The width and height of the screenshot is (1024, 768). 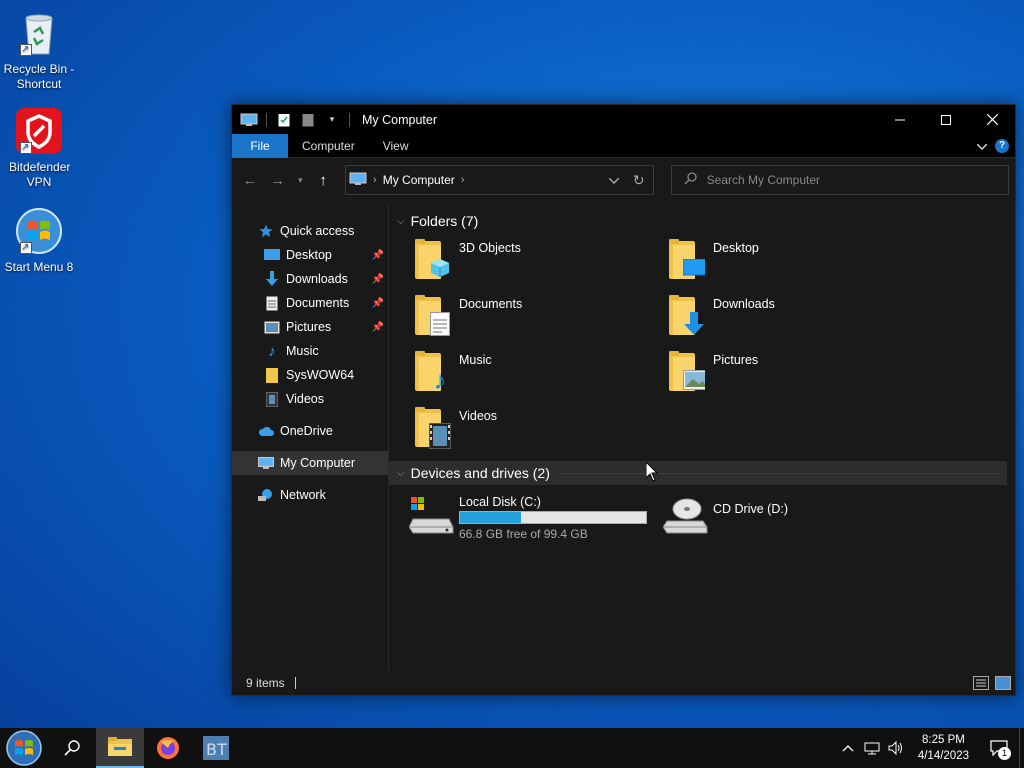 I want to click on breadcrumb-my-computer: My Computer, so click(x=419, y=180).